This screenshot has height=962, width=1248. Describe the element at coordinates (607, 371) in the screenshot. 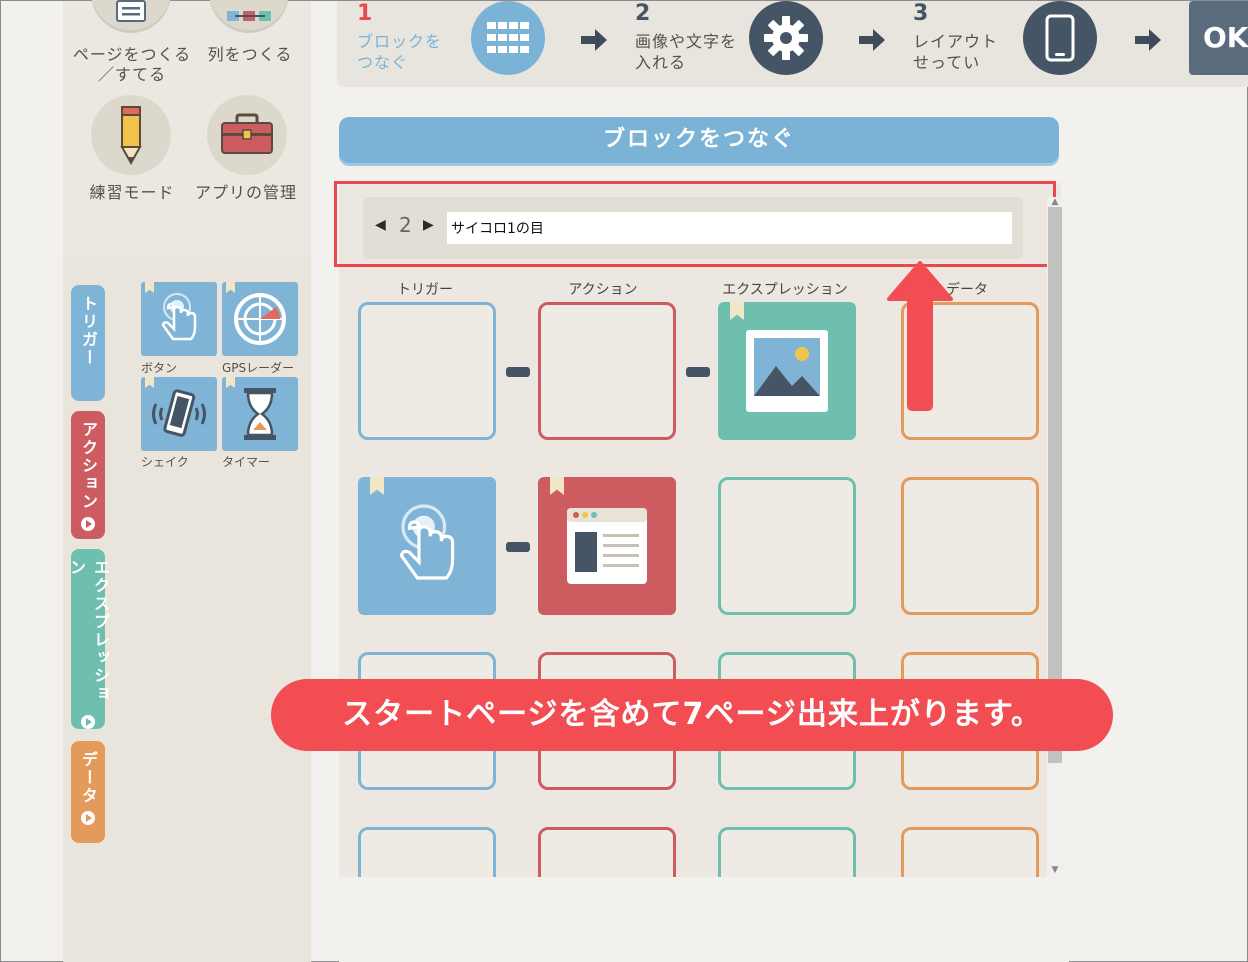

I see `slot-action-row1` at that location.